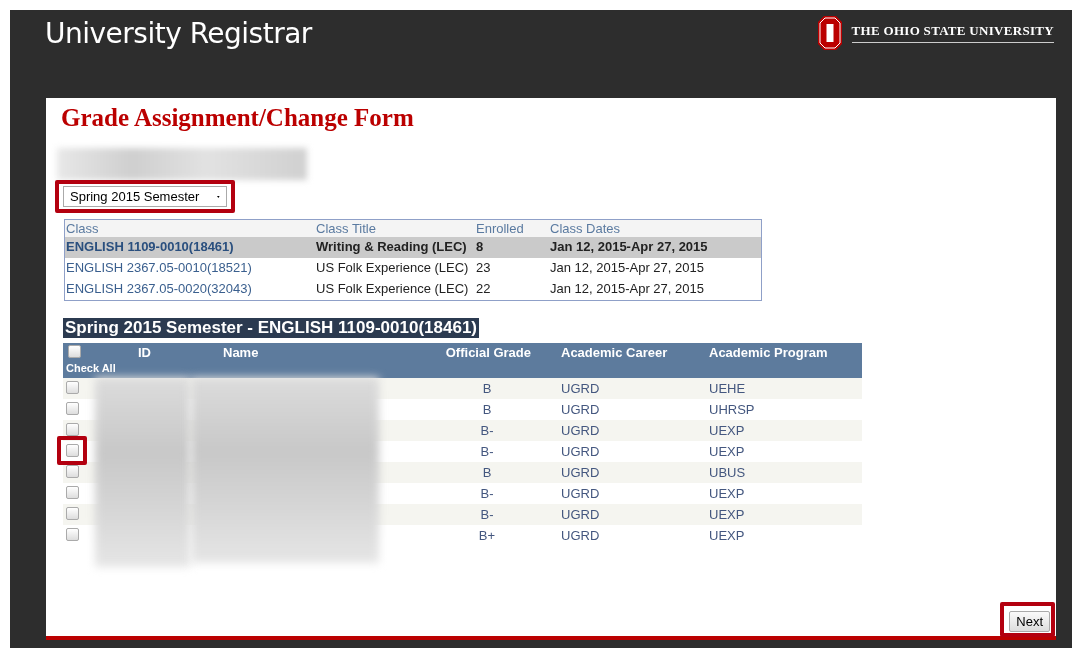 Image resolution: width=1081 pixels, height=648 pixels. What do you see at coordinates (487, 535) in the screenshot?
I see `table-cell: B+` at bounding box center [487, 535].